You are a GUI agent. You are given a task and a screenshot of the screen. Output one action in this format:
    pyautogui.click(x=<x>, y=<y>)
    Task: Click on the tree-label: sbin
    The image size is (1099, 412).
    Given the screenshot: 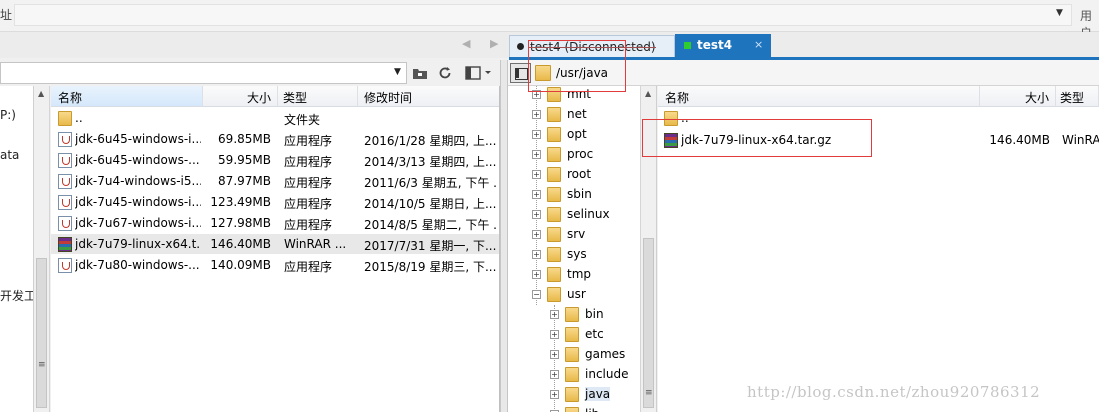 What is the action you would take?
    pyautogui.click(x=579, y=194)
    